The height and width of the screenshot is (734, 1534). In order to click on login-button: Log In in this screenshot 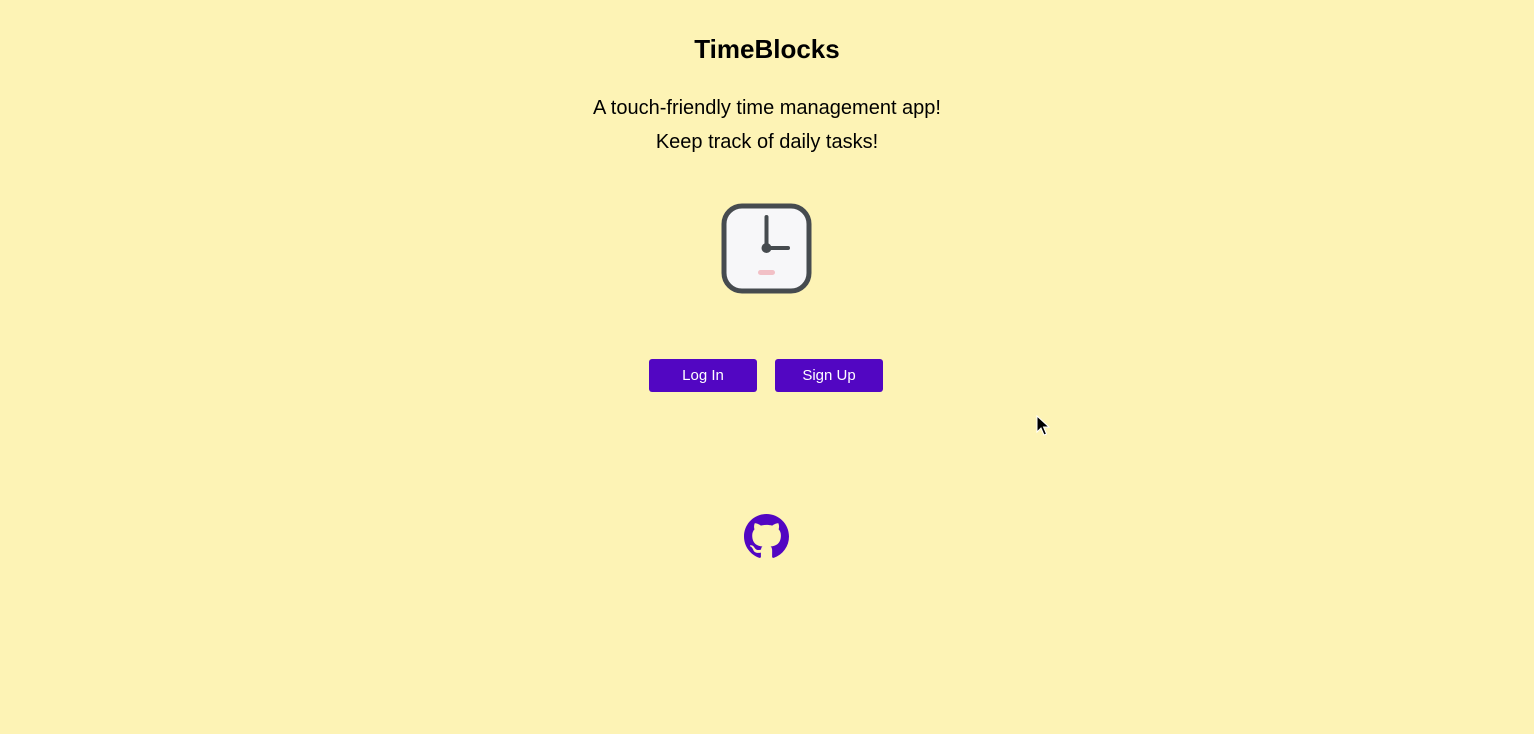, I will do `click(703, 375)`.